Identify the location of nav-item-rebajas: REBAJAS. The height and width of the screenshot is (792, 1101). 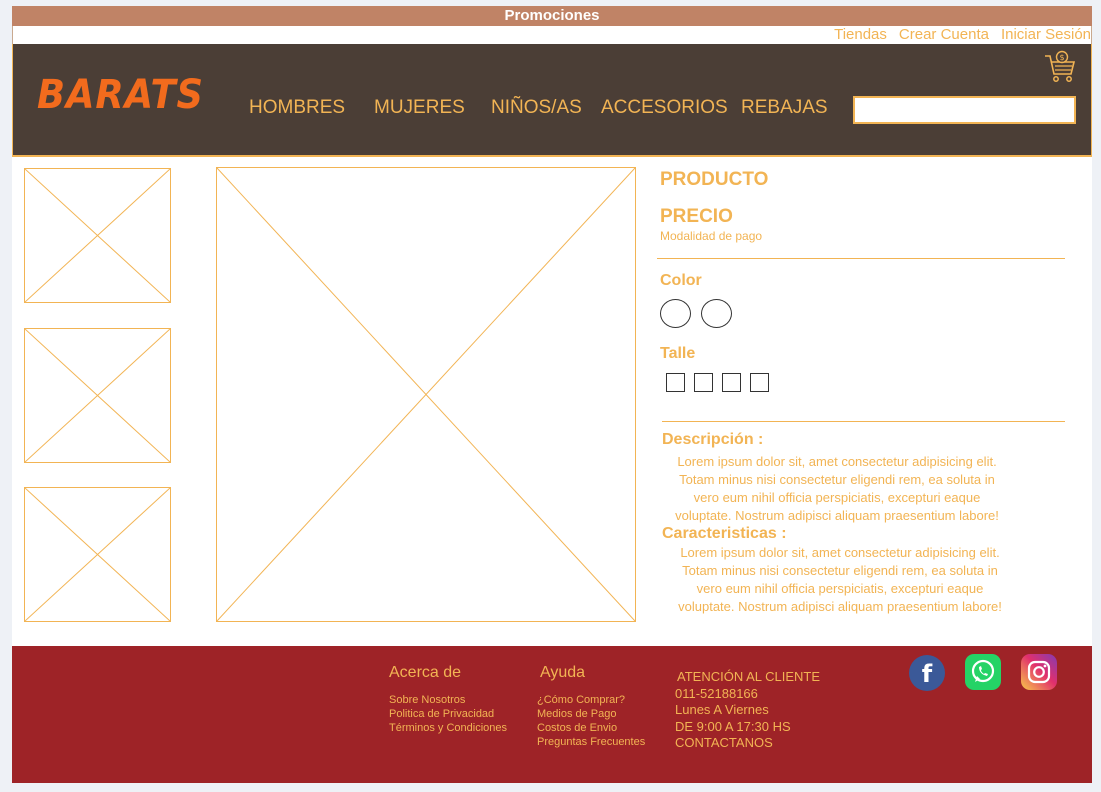
(784, 108).